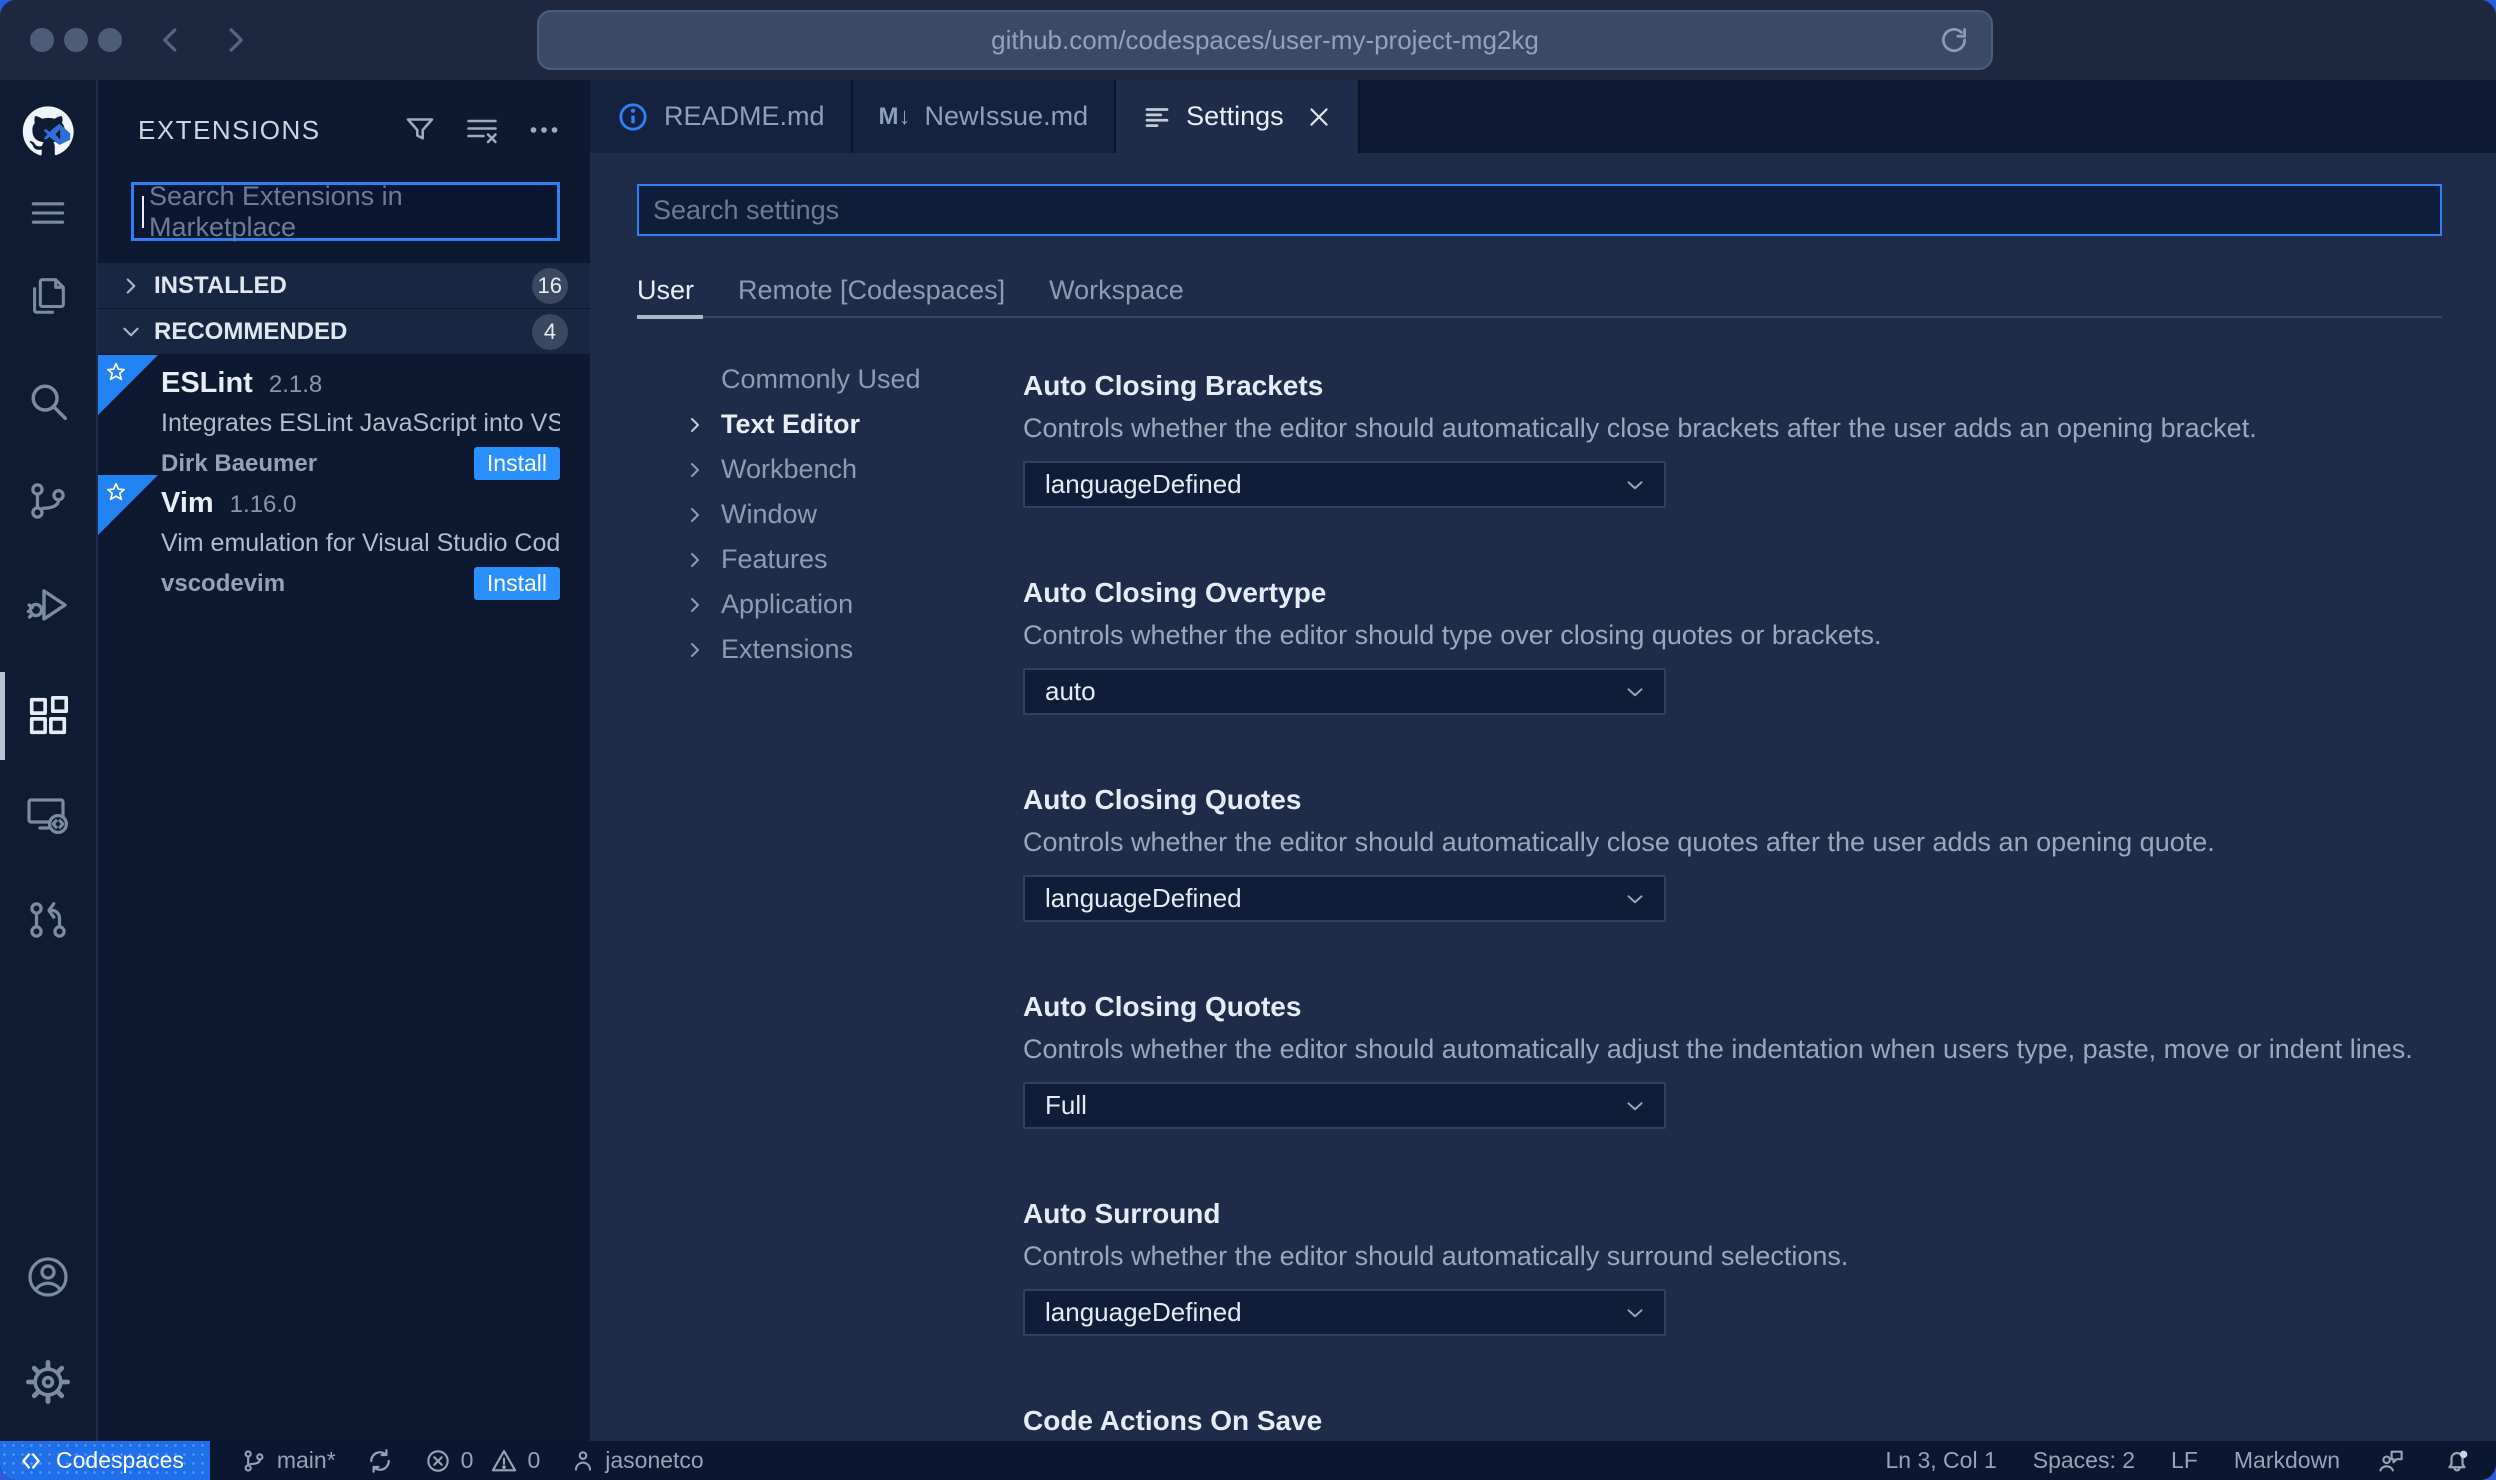 This screenshot has height=1480, width=2496. Describe the element at coordinates (1344, 691) in the screenshot. I see `setting-value-dropdown: auto` at that location.